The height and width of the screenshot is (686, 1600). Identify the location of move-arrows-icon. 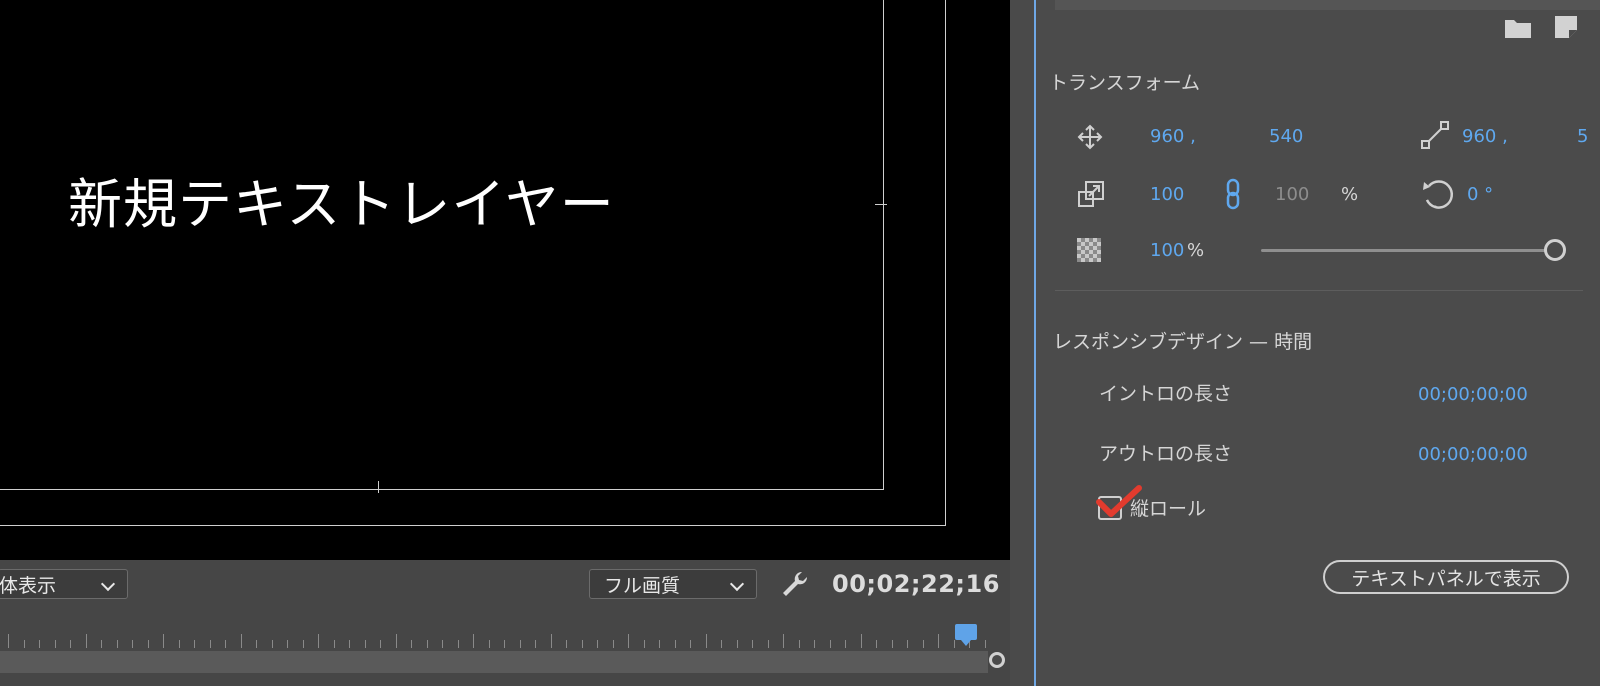
(1090, 137).